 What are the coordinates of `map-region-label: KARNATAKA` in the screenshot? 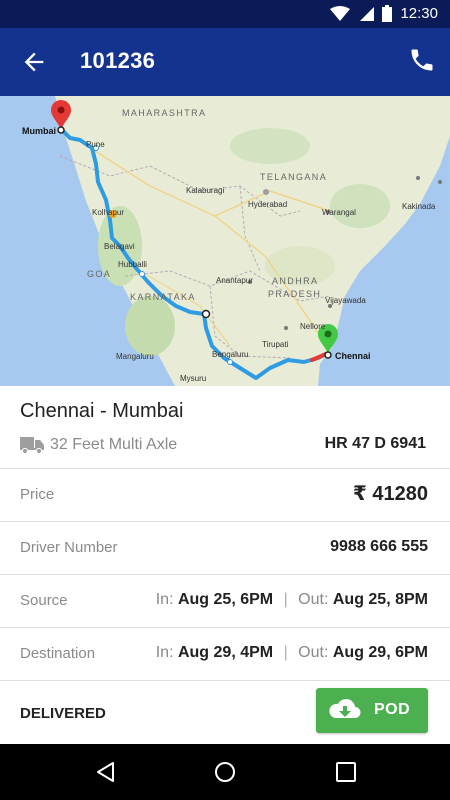 It's located at (163, 297).